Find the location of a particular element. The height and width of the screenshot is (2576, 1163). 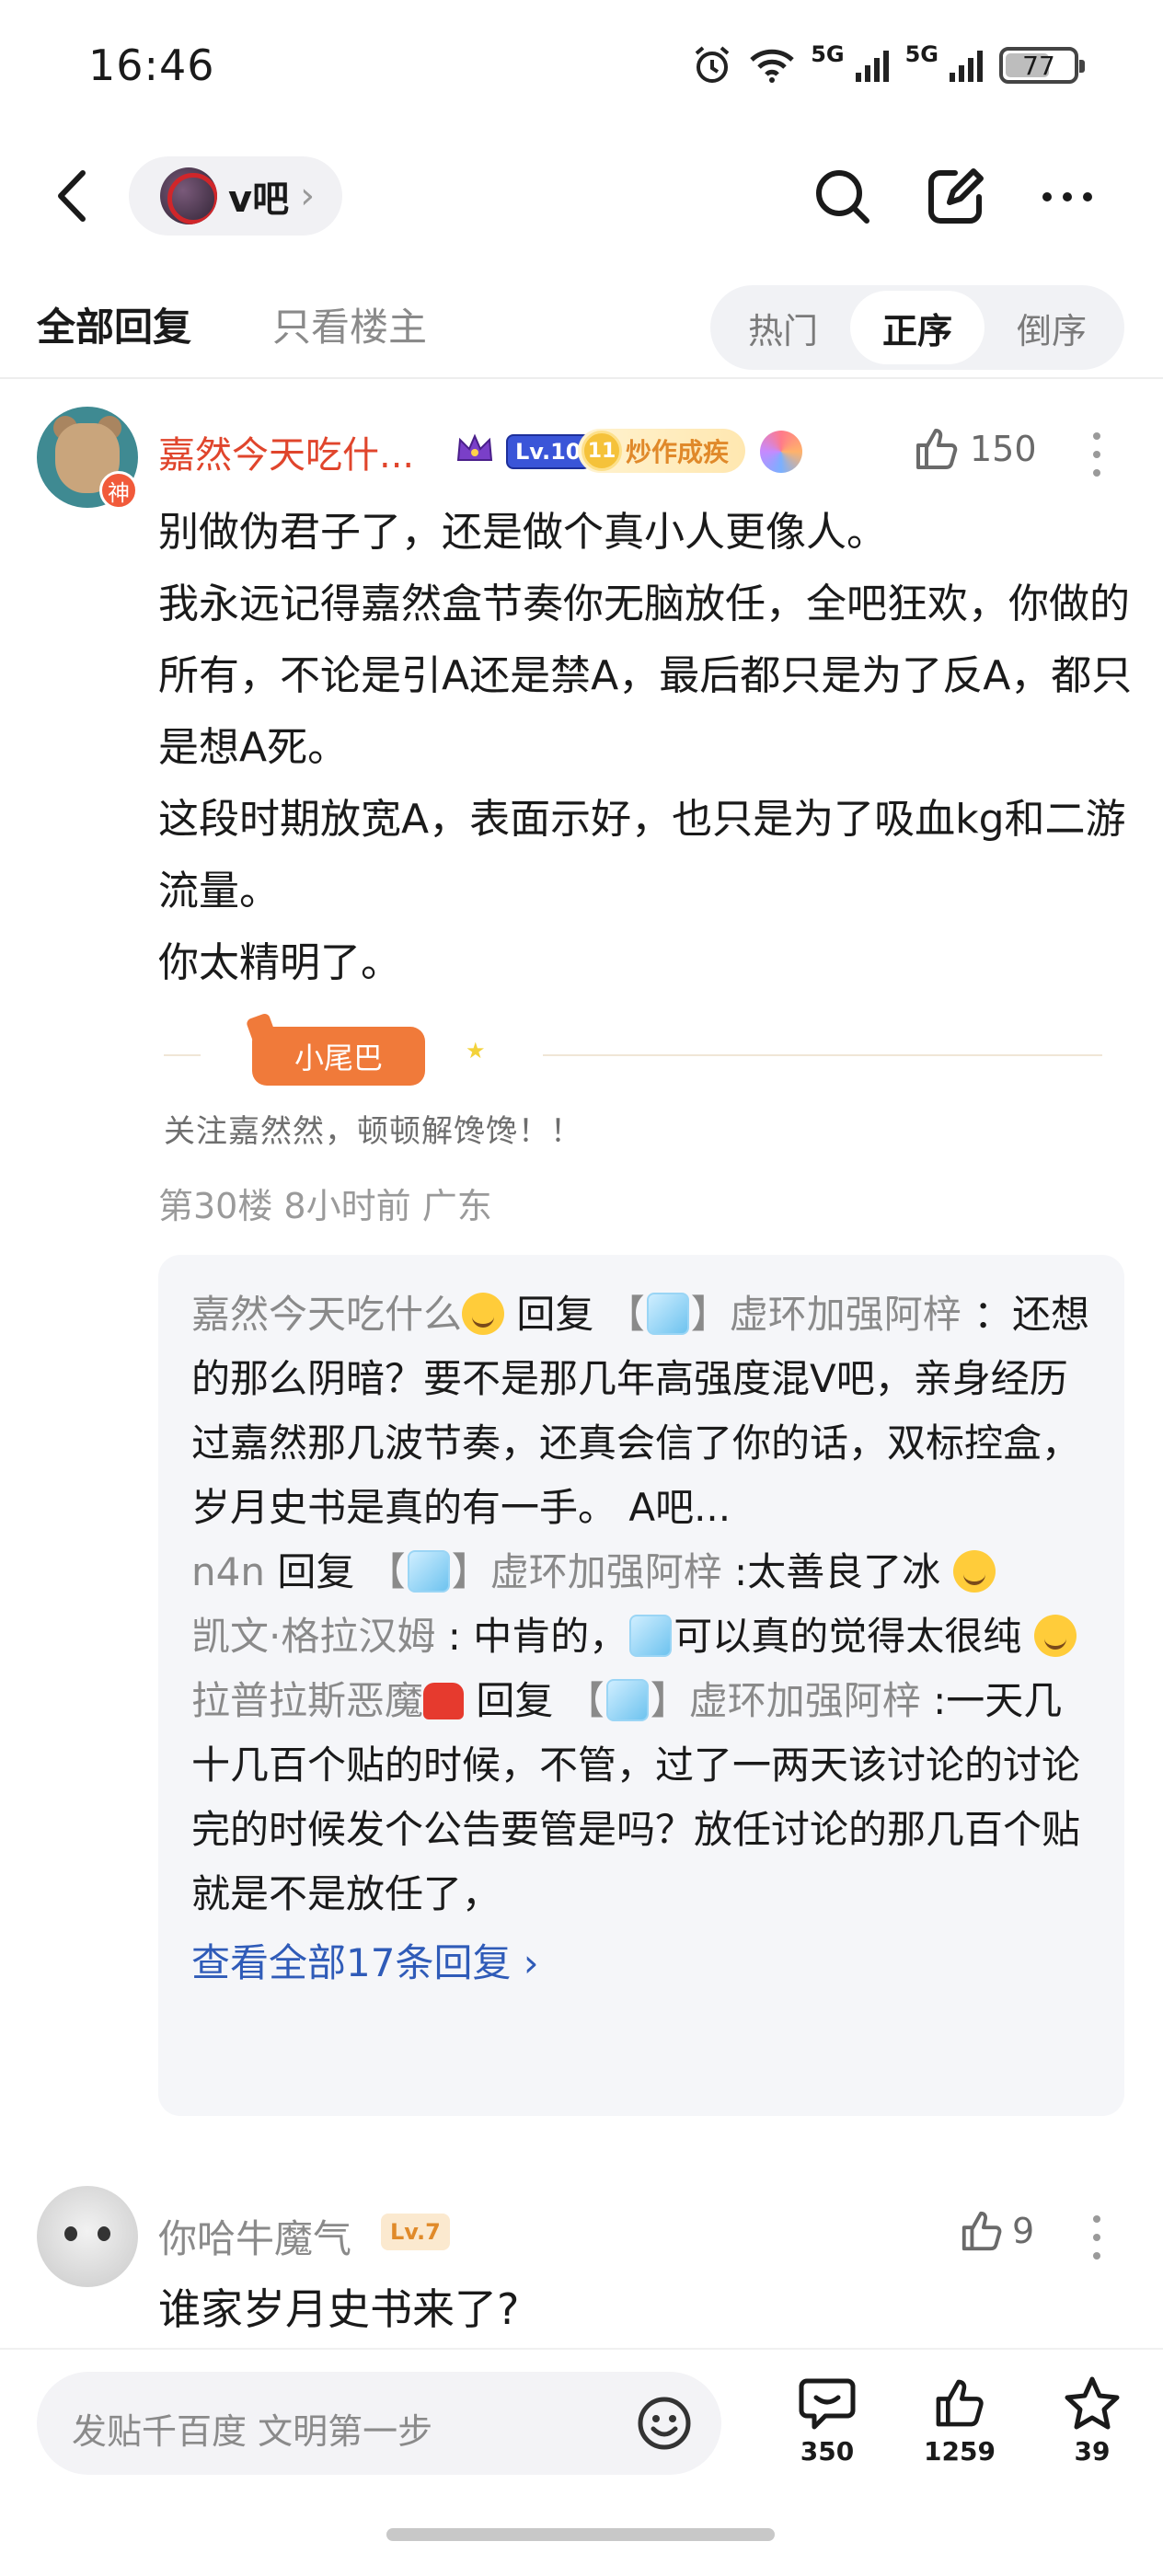

medal-icon is located at coordinates (781, 452).